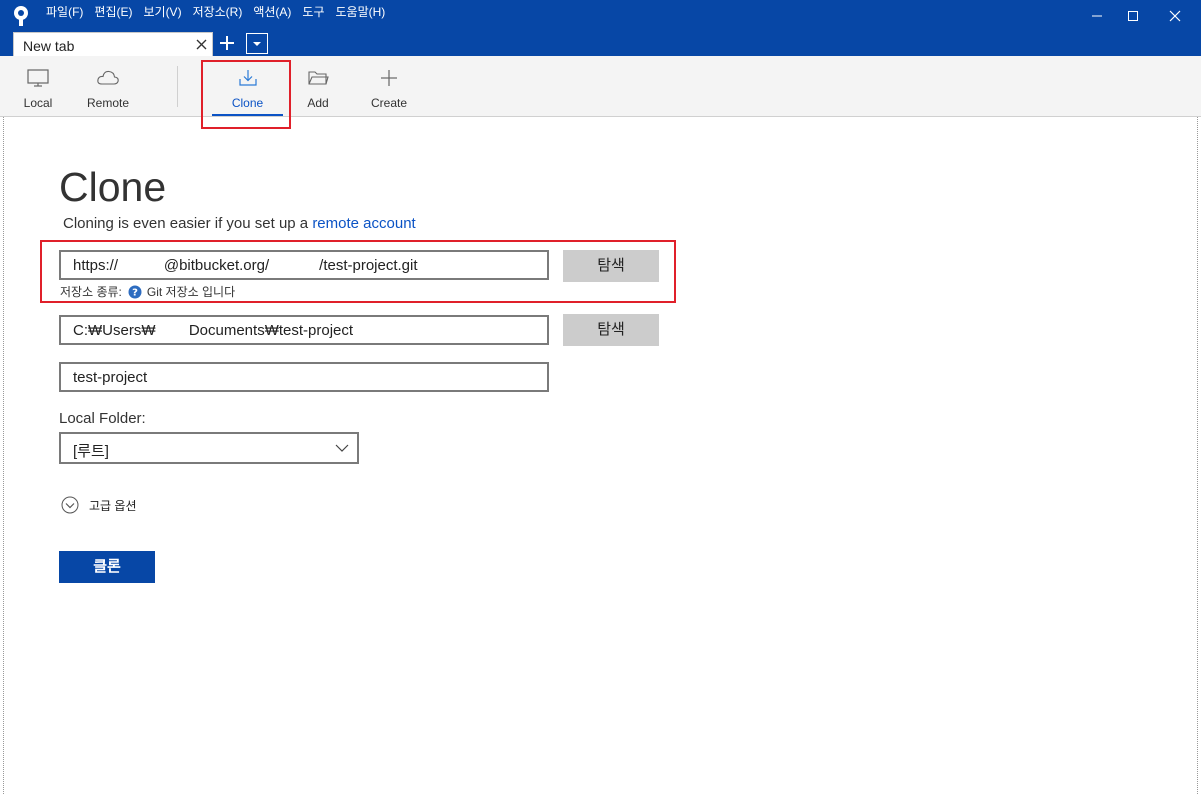 Image resolution: width=1201 pixels, height=794 pixels. I want to click on toolbar-add: Add, so click(318, 85).